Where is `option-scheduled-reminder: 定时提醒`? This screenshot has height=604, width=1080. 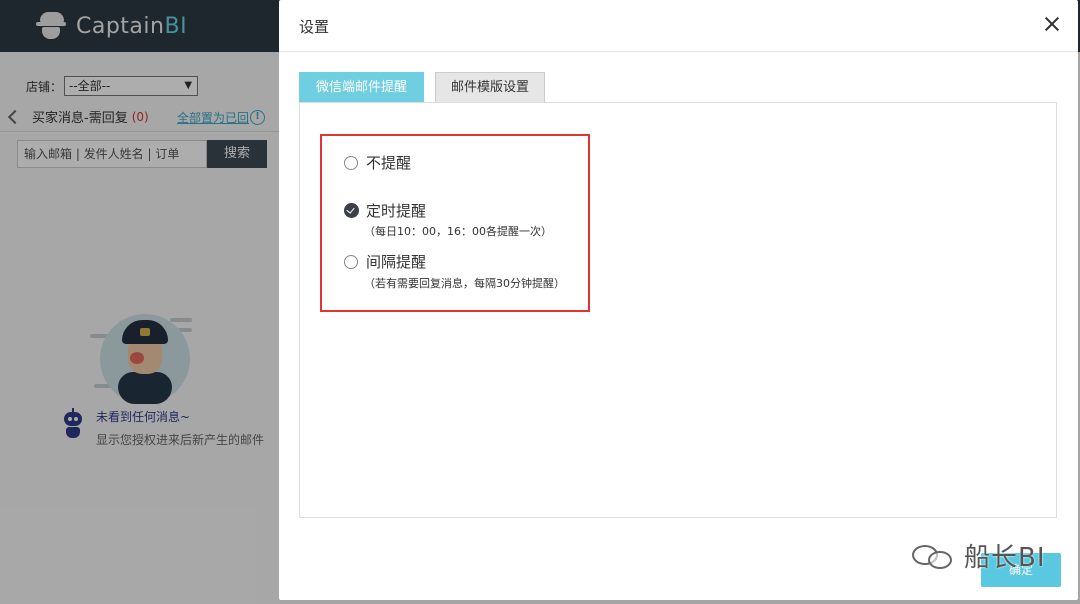
option-scheduled-reminder: 定时提醒 is located at coordinates (385, 210).